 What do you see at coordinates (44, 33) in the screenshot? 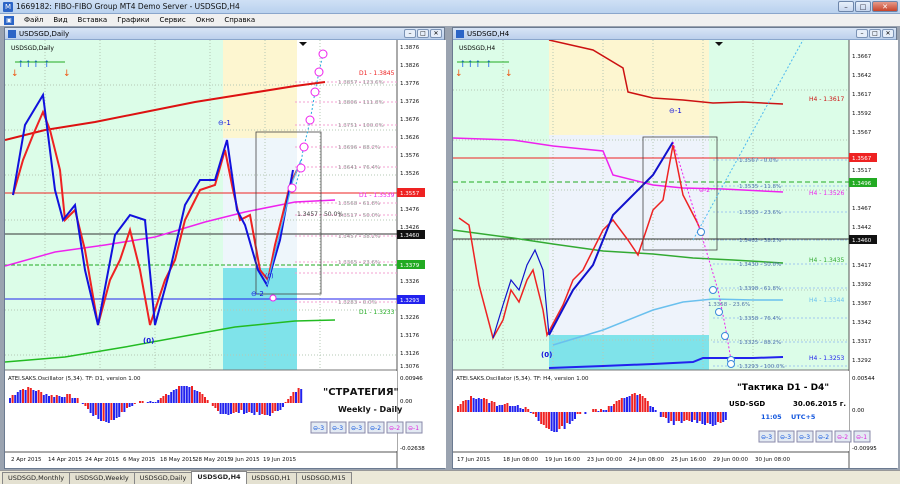
I see `chart-window-title: USDSGD,Daily` at bounding box center [44, 33].